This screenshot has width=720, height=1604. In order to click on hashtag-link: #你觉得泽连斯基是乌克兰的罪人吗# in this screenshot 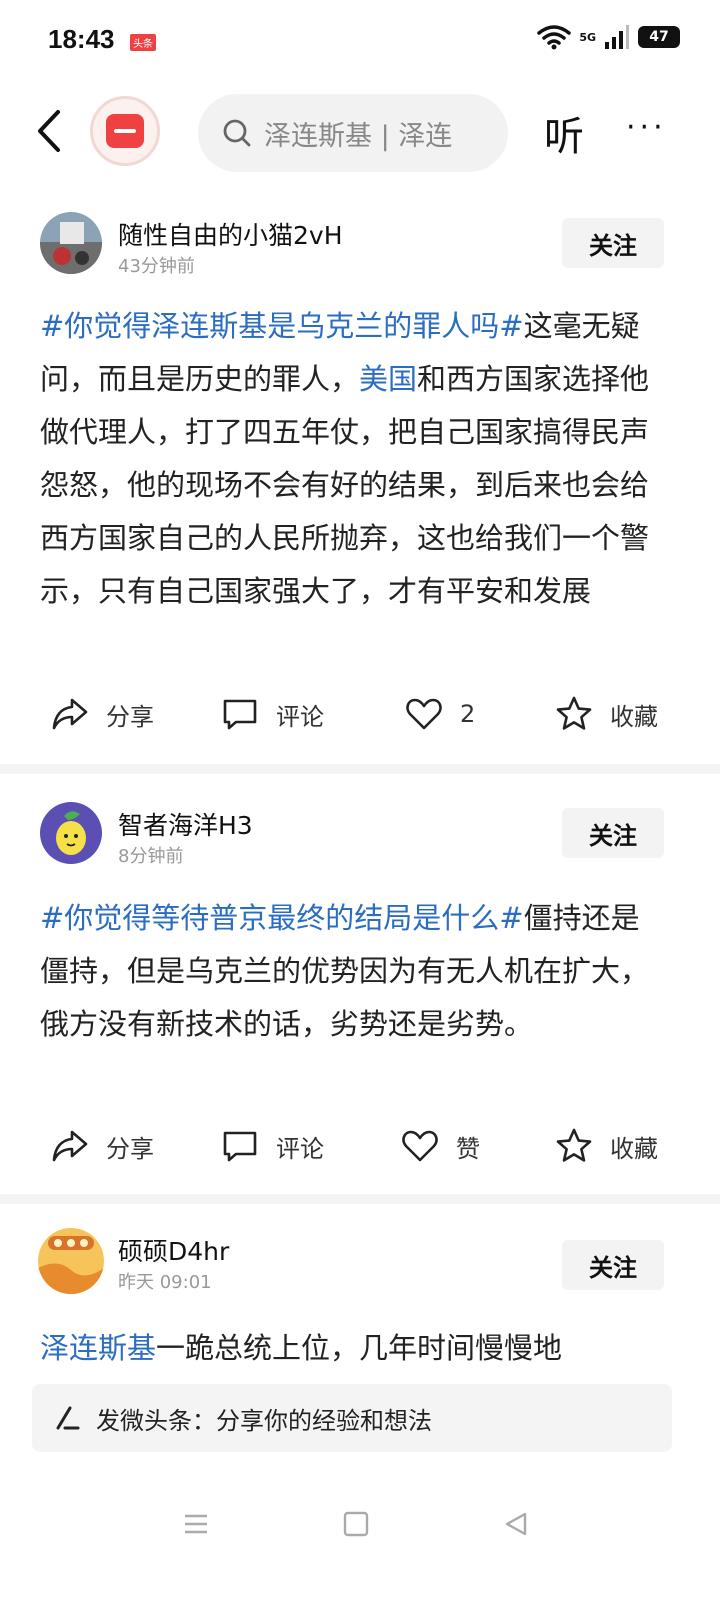, I will do `click(282, 326)`.